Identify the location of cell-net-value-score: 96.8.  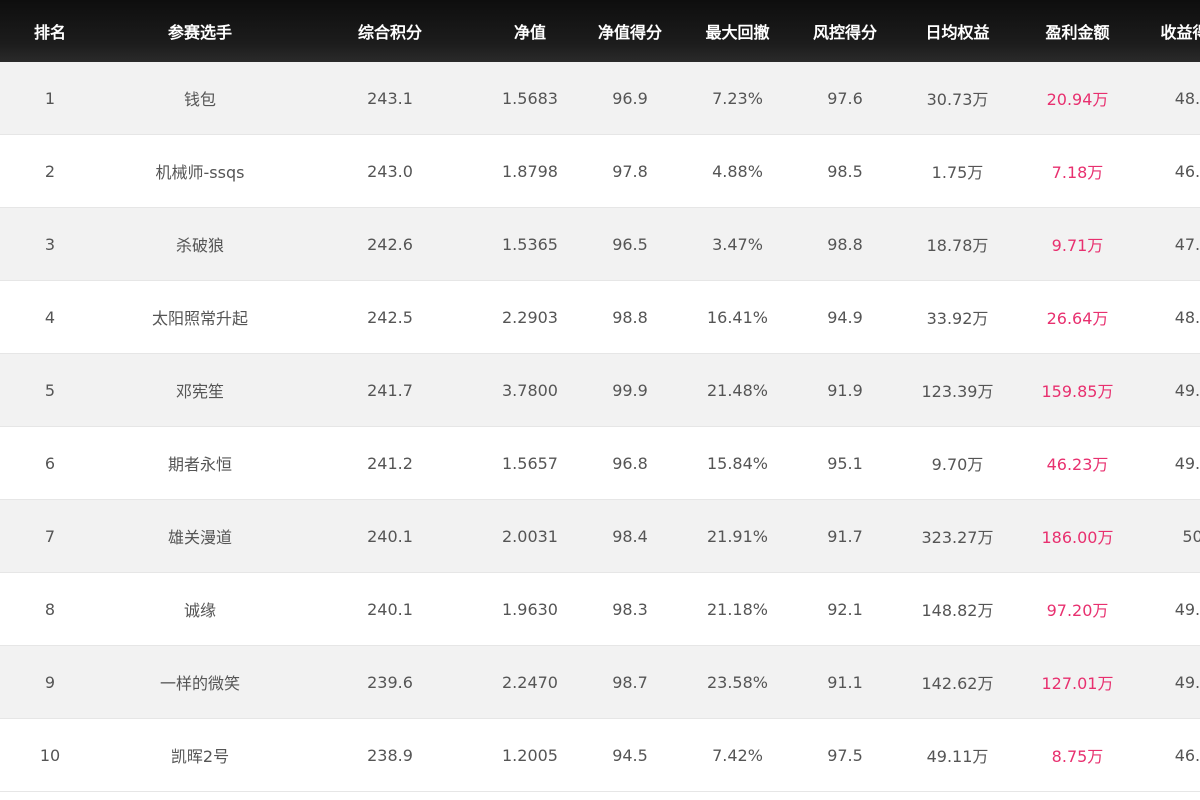
(630, 463).